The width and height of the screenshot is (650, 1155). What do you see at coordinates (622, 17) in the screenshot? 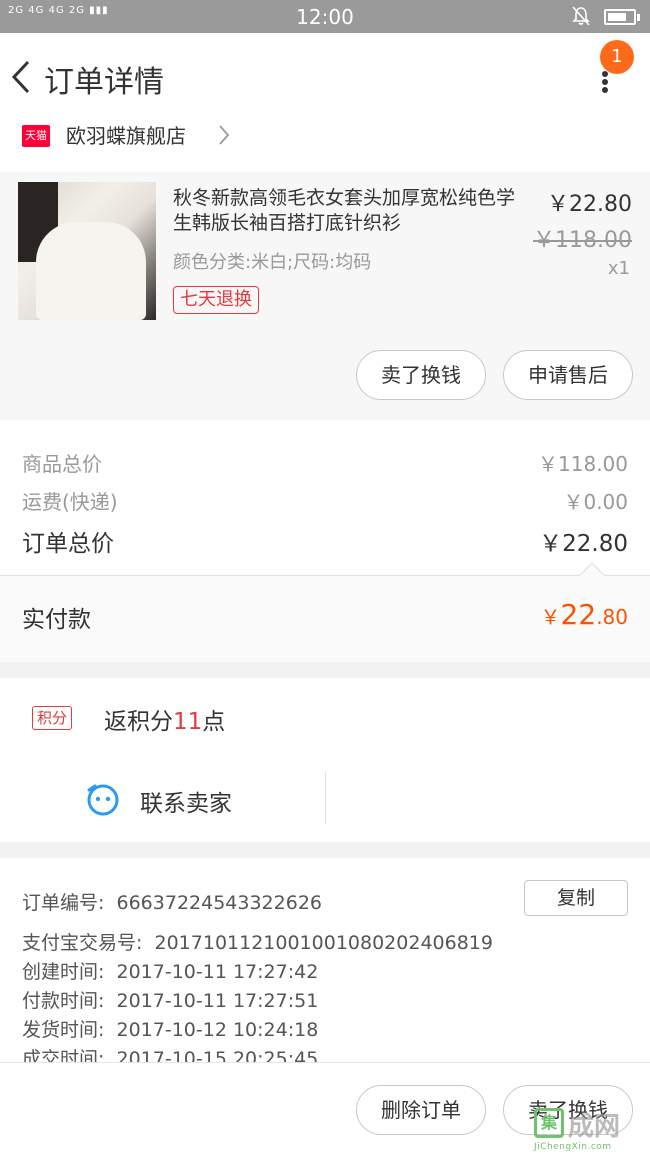
I see `battery-icon` at bounding box center [622, 17].